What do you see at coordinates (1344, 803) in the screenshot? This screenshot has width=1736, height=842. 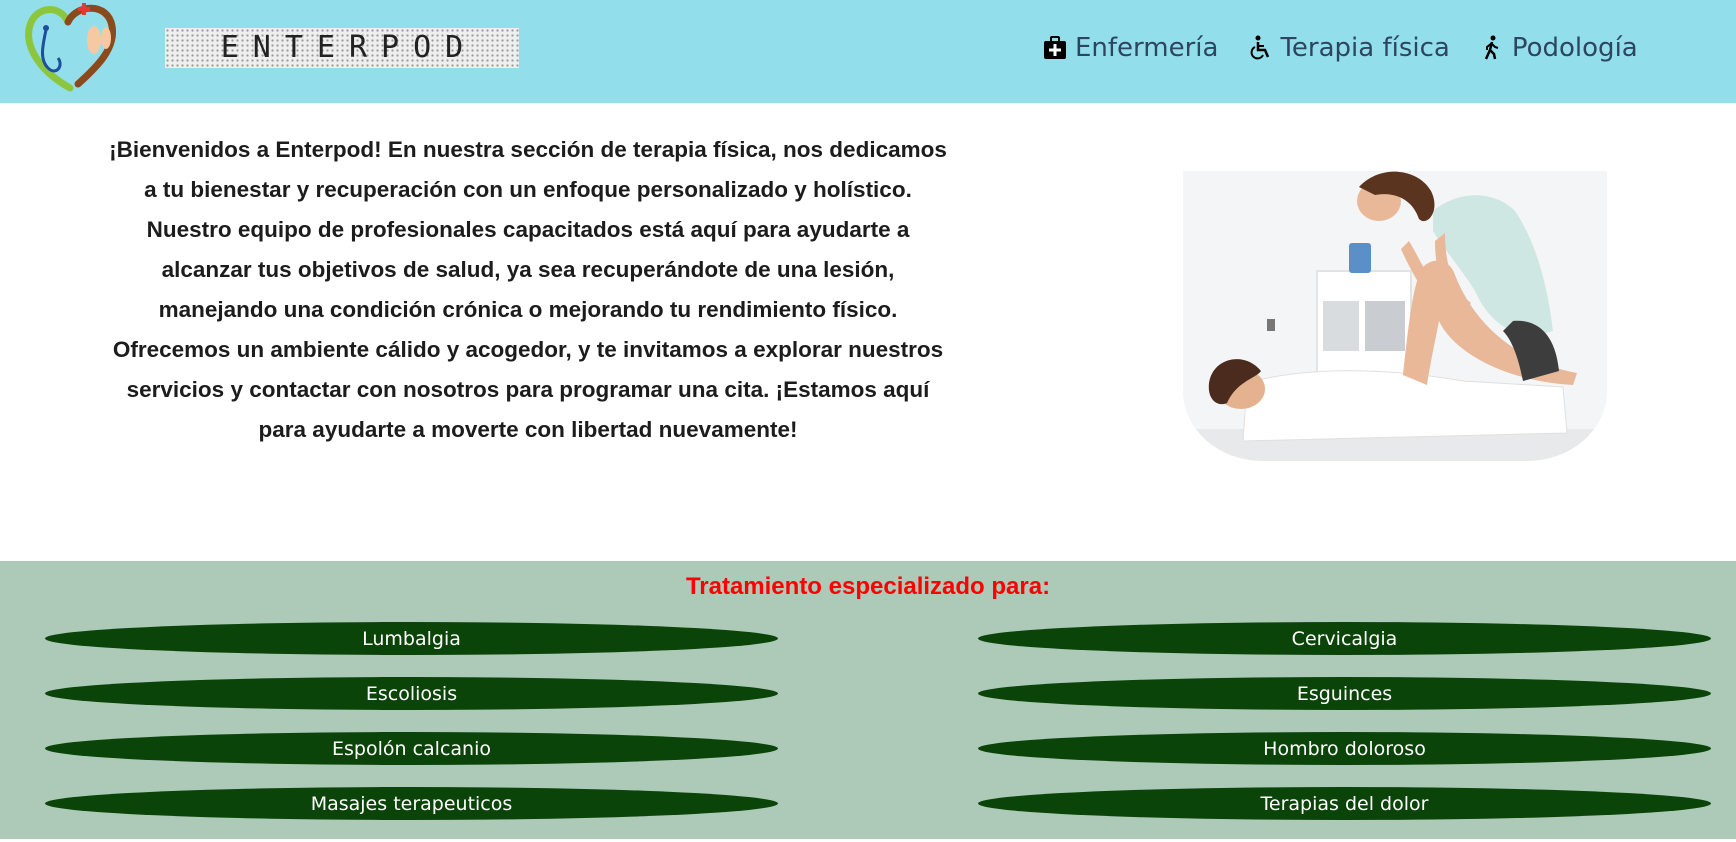 I see `treatment-terapias-del-dolor-button: Terapias del dolor` at bounding box center [1344, 803].